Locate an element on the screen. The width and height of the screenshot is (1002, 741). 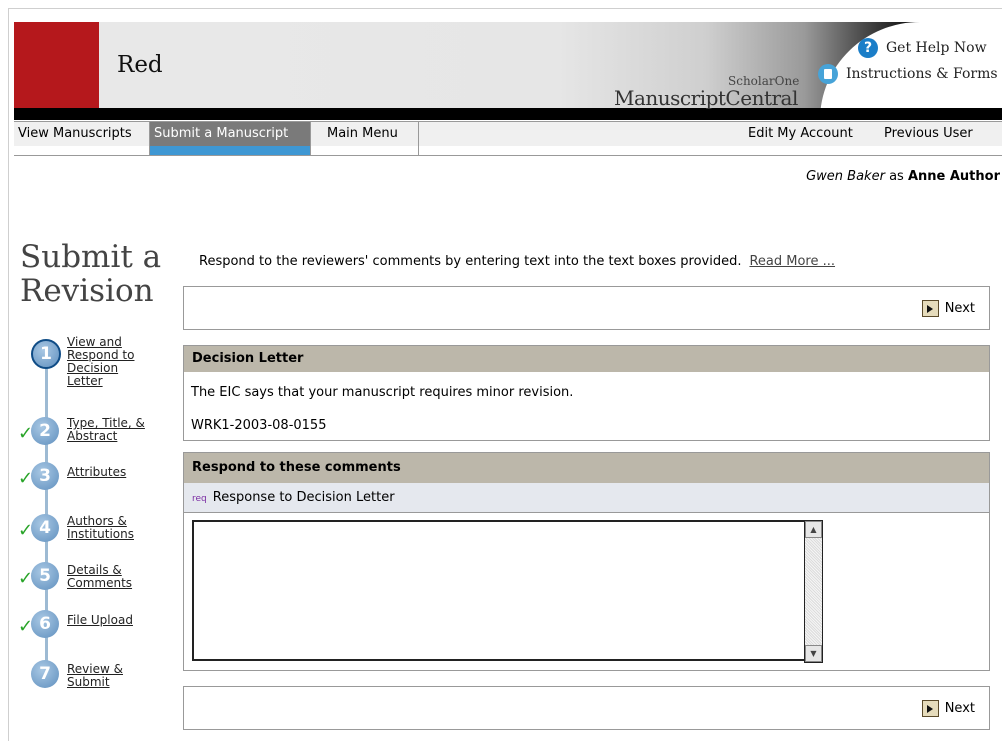
document-icon is located at coordinates (828, 74).